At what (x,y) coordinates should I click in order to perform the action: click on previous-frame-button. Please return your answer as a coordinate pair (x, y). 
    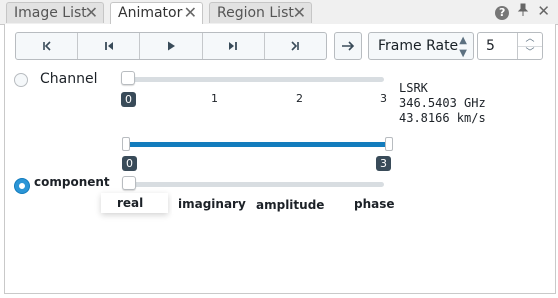
    Looking at the image, I should click on (109, 46).